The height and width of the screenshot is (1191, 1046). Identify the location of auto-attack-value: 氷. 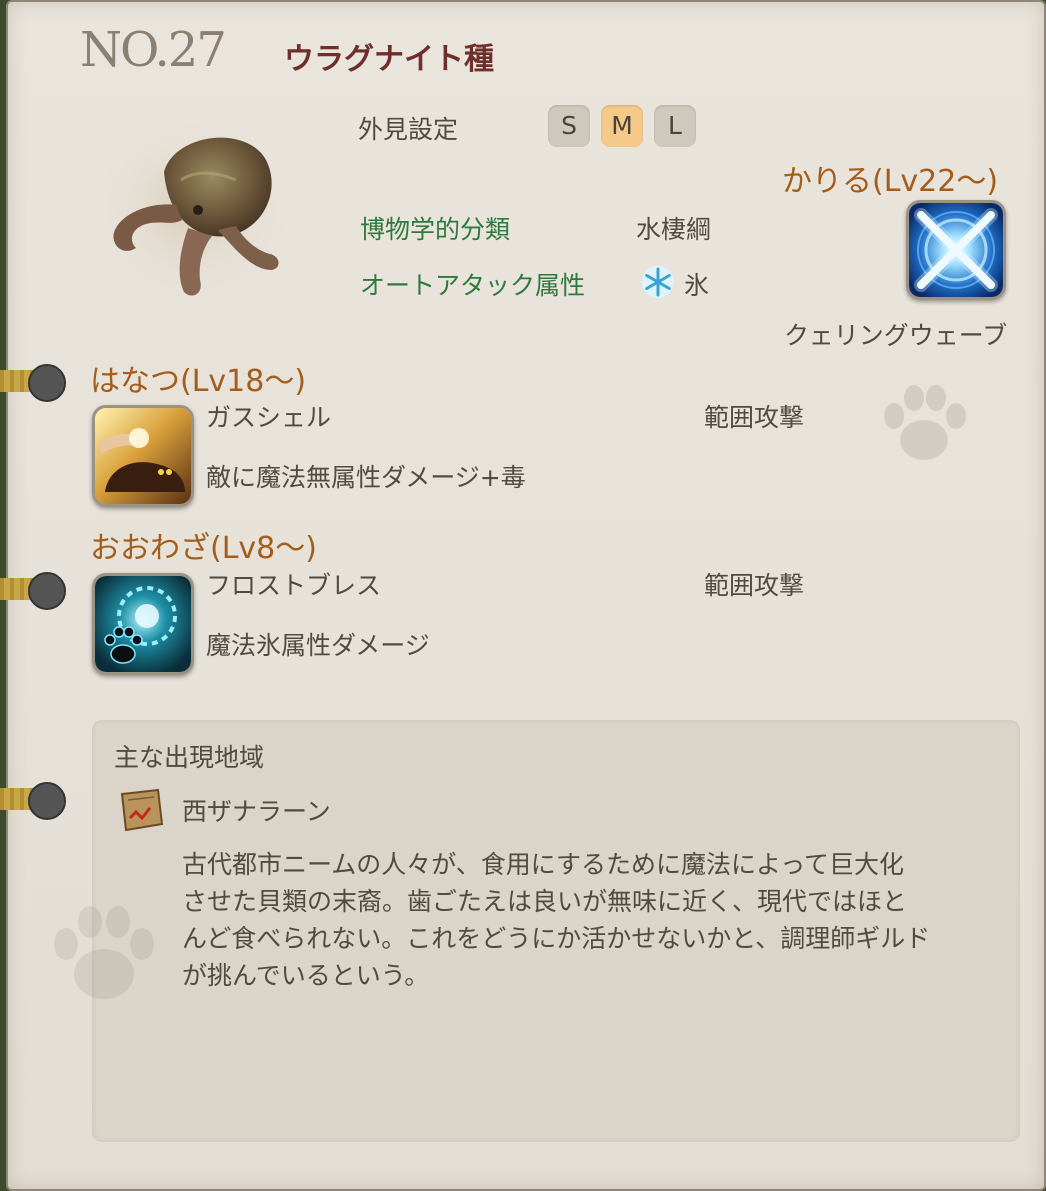
(697, 285).